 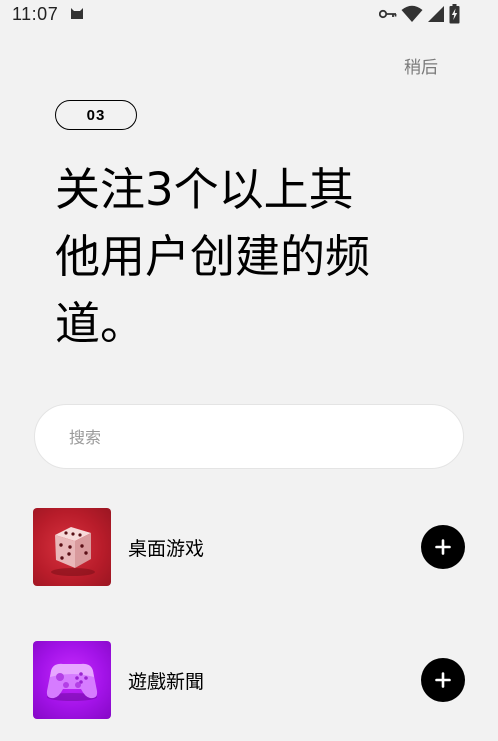 I want to click on dice-icon, so click(x=73, y=551).